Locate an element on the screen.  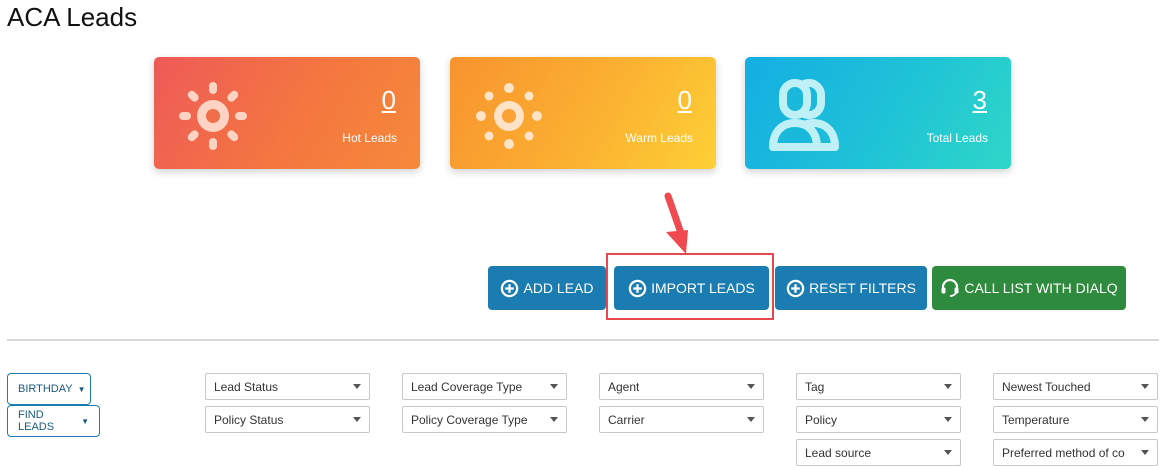
total-leads-count: 3 is located at coordinates (980, 100).